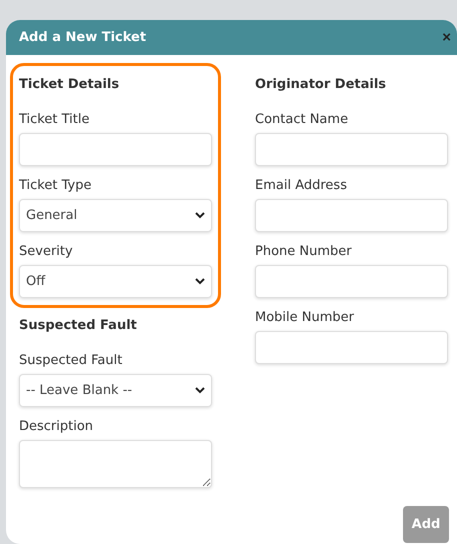 Image resolution: width=457 pixels, height=544 pixels. Describe the element at coordinates (321, 85) in the screenshot. I see `section-heading: Originator Details` at that location.